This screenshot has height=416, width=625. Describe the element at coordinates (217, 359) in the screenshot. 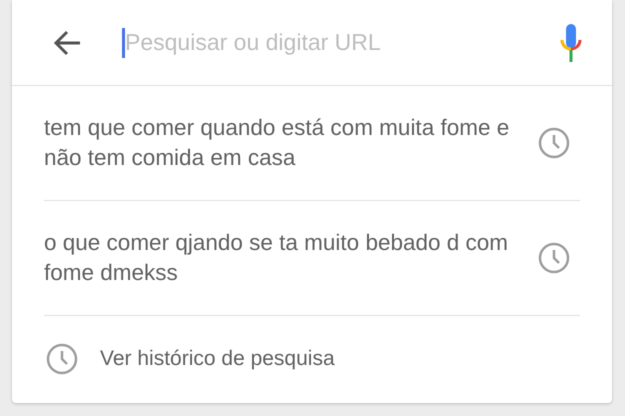

I see `history-link: Ver histórico de pesquisa` at that location.